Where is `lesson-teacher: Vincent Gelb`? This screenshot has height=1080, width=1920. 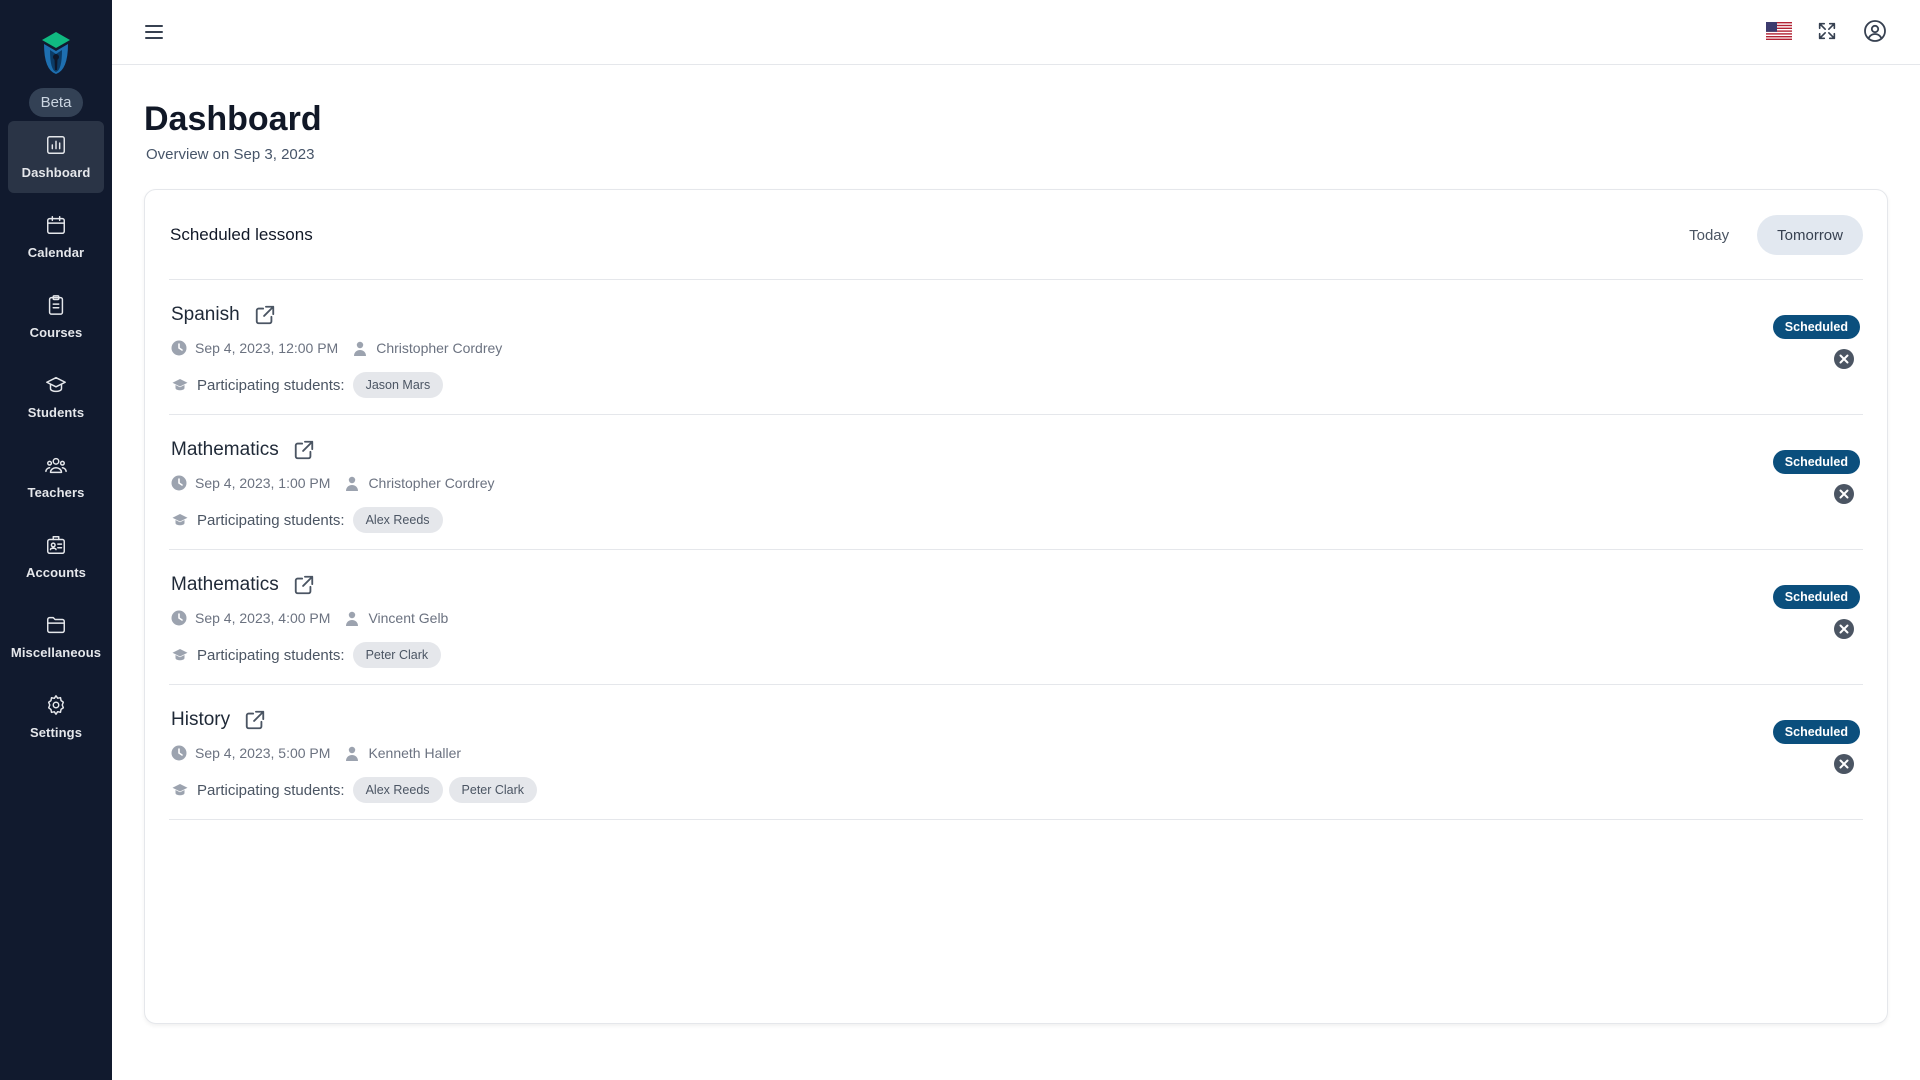
lesson-teacher: Vincent Gelb is located at coordinates (408, 618).